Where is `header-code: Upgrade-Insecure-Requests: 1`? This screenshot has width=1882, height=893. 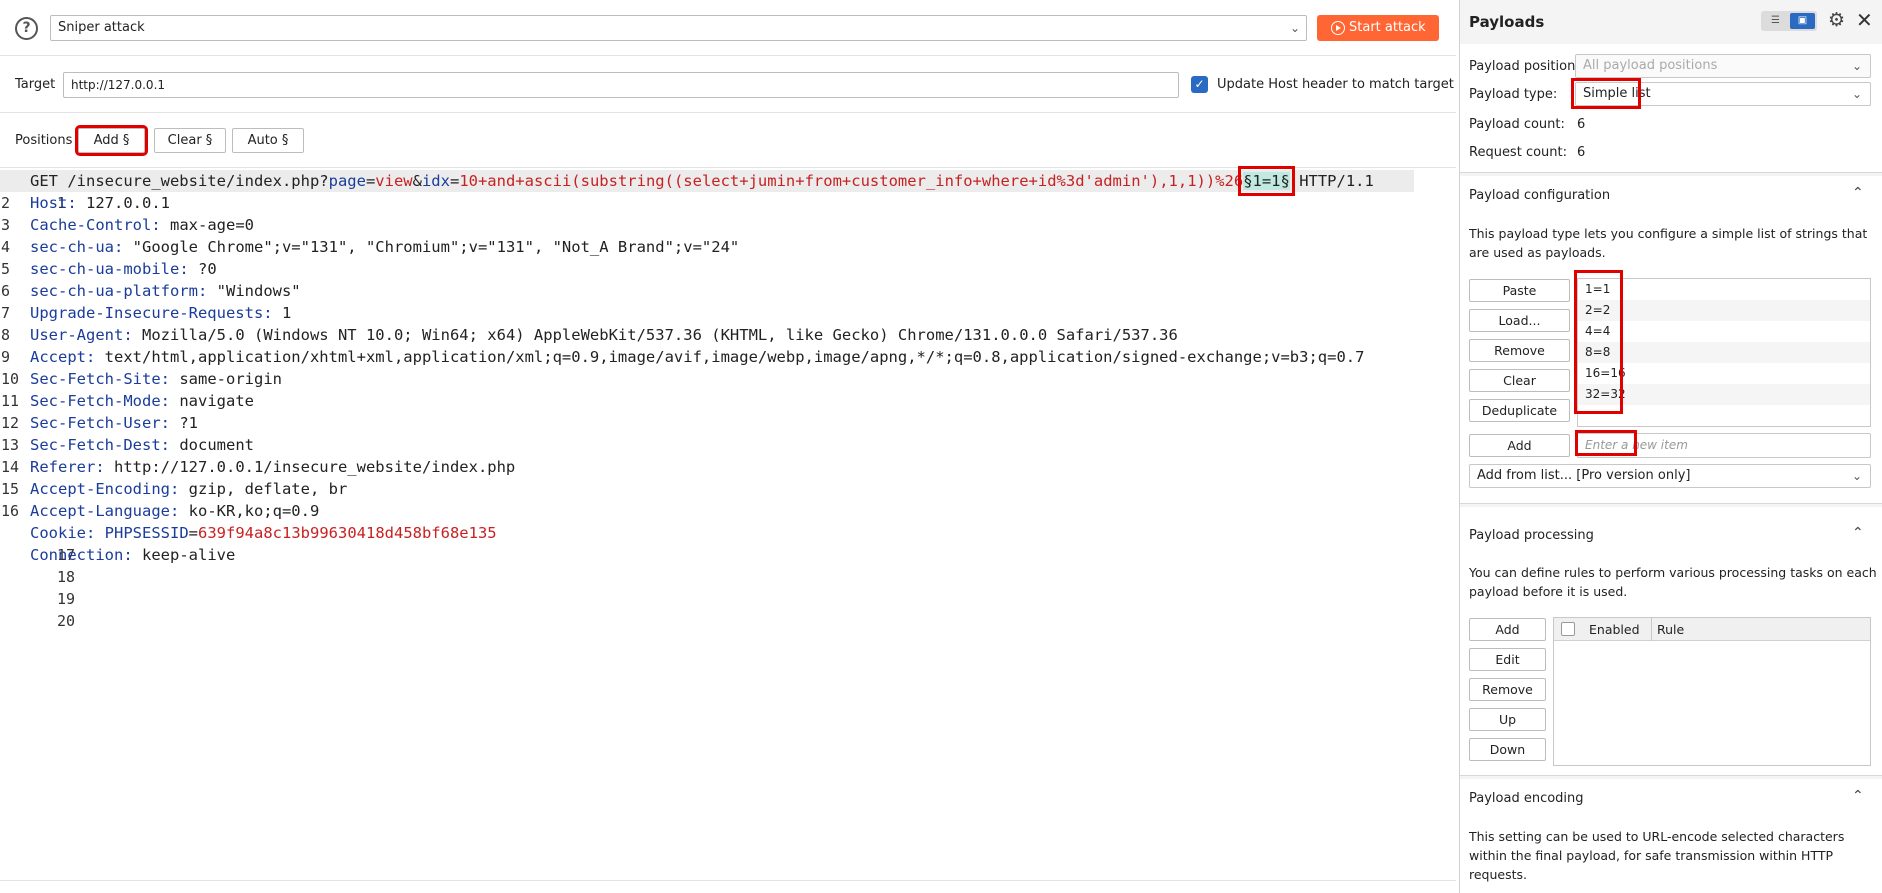 header-code: Upgrade-Insecure-Requests: 1 is located at coordinates (161, 313).